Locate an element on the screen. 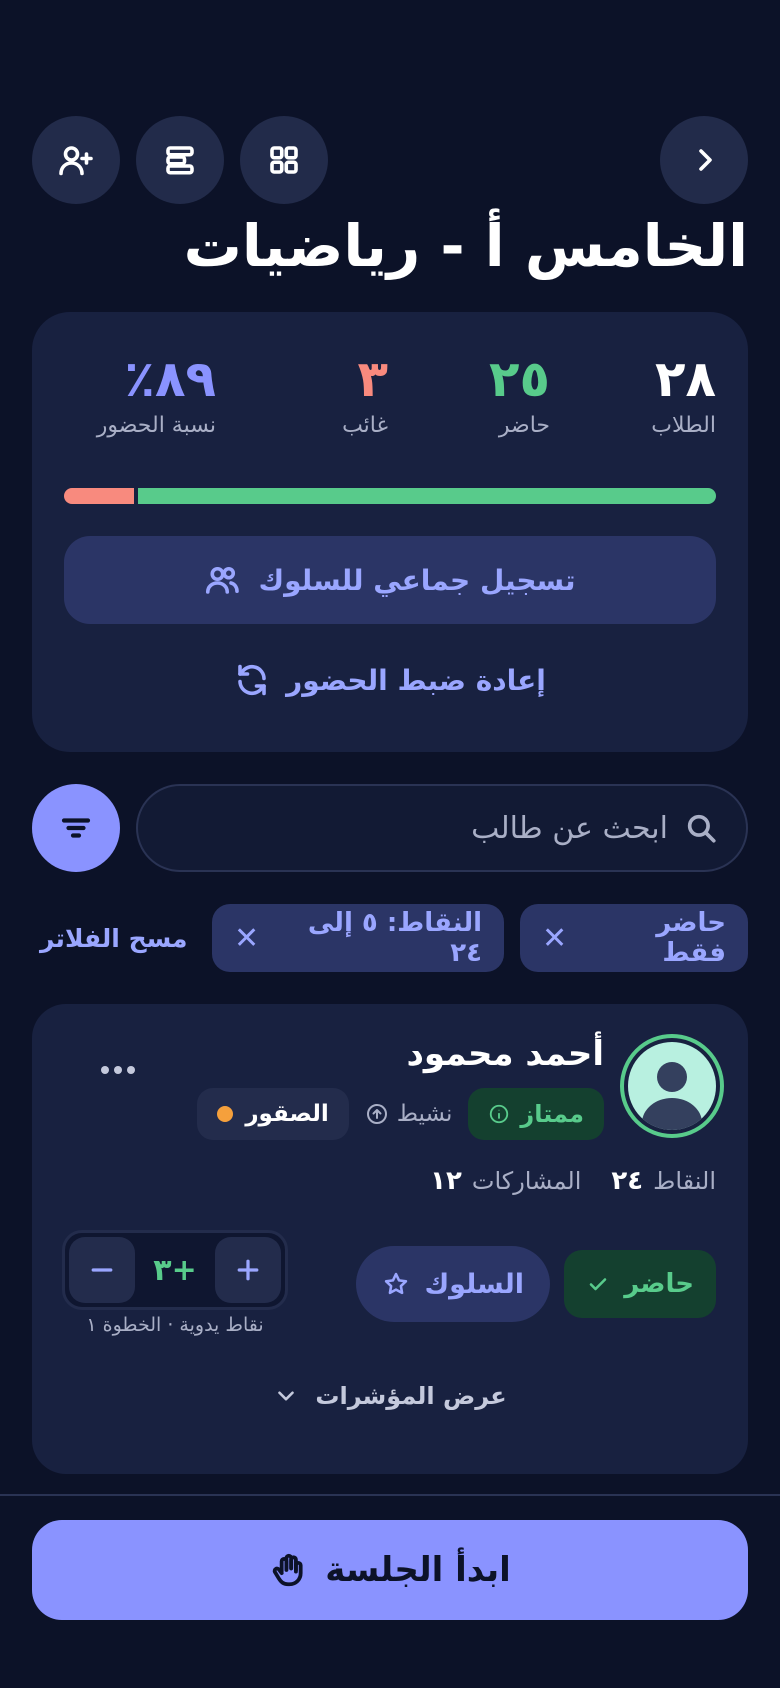 Image resolution: width=780 pixels, height=1688 pixels. clear-filters-link: مسح الفلاتر is located at coordinates (114, 938).